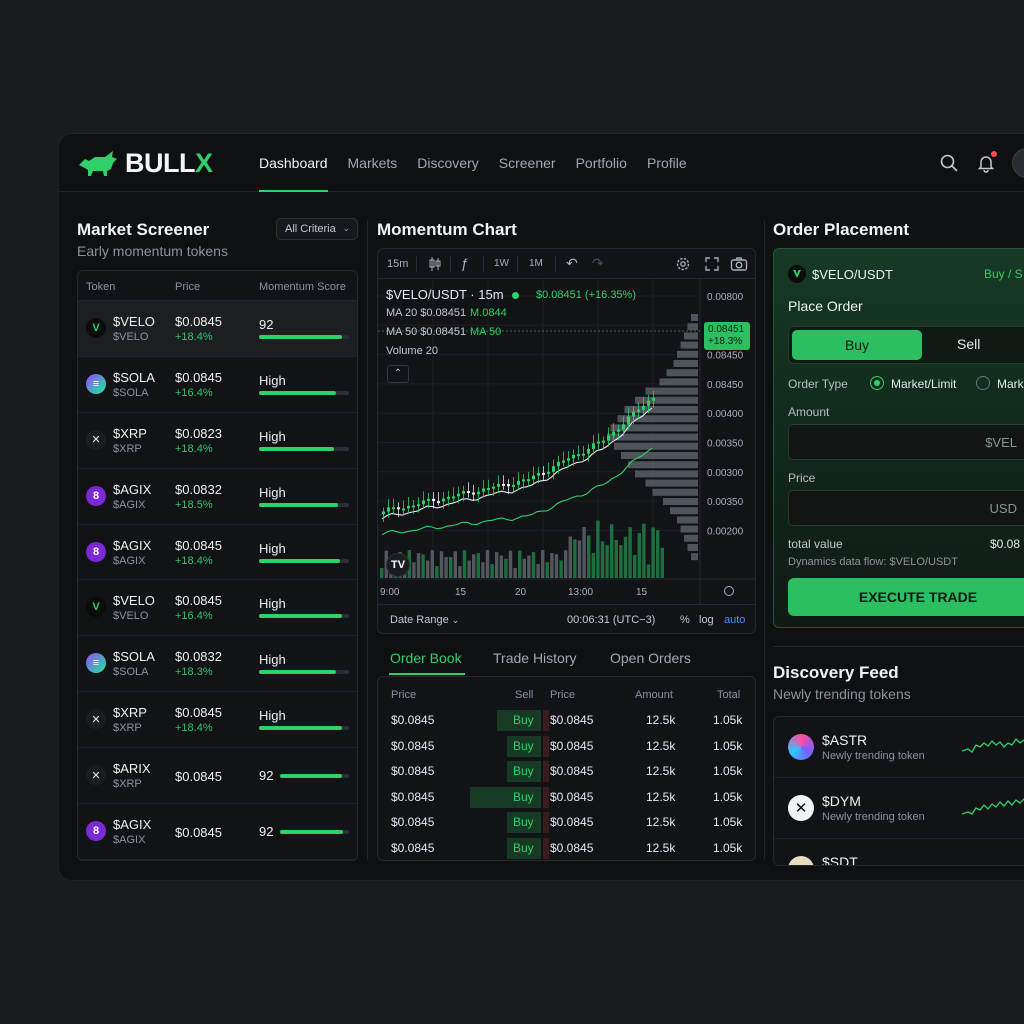 The height and width of the screenshot is (1024, 1024). I want to click on avatar, so click(1018, 163).